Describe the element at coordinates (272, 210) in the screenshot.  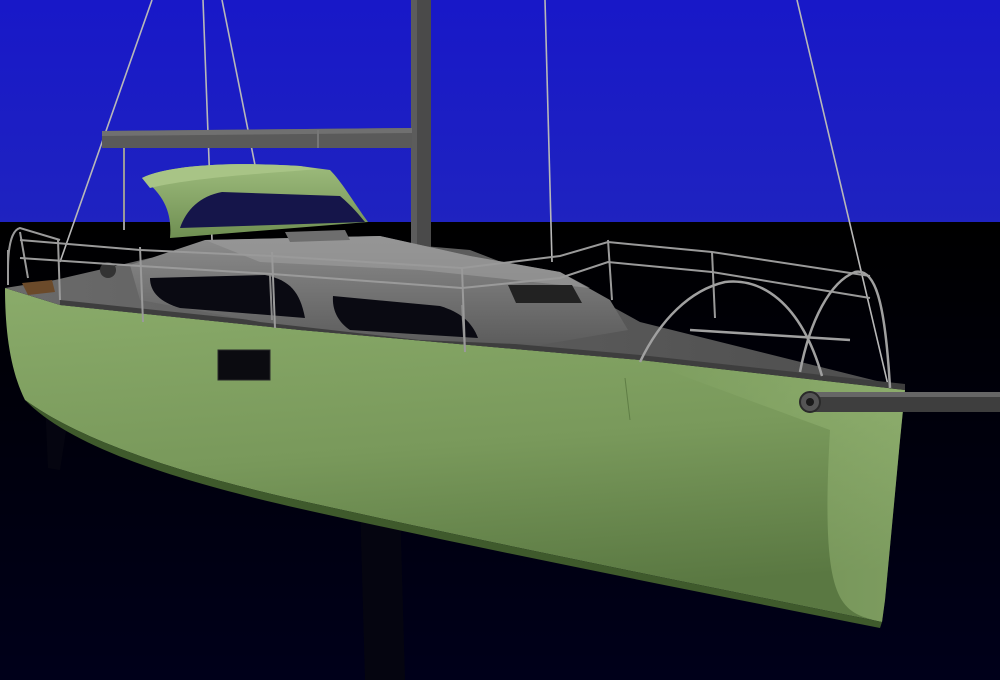
I see `dodger-window` at that location.